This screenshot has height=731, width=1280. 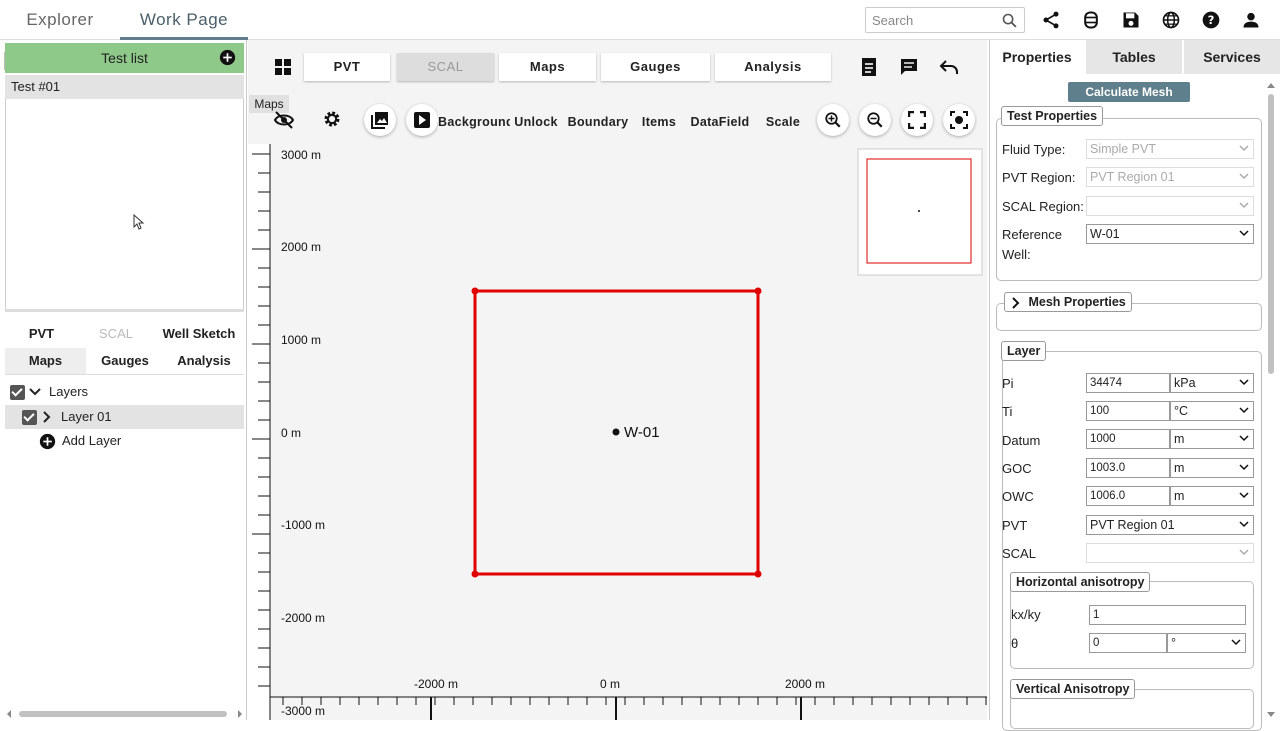 What do you see at coordinates (1051, 20) in the screenshot?
I see `share-icon` at bounding box center [1051, 20].